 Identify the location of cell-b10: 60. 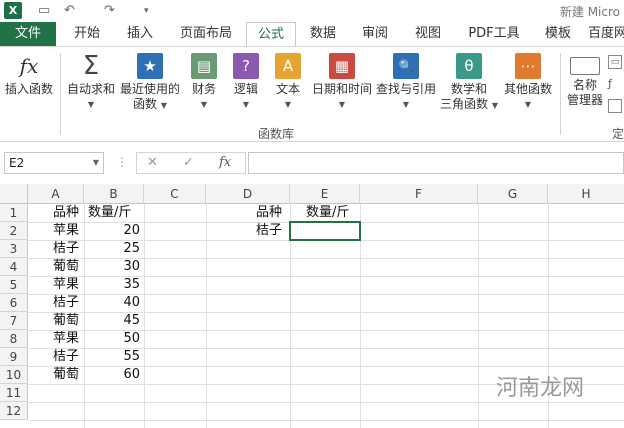
(114, 375).